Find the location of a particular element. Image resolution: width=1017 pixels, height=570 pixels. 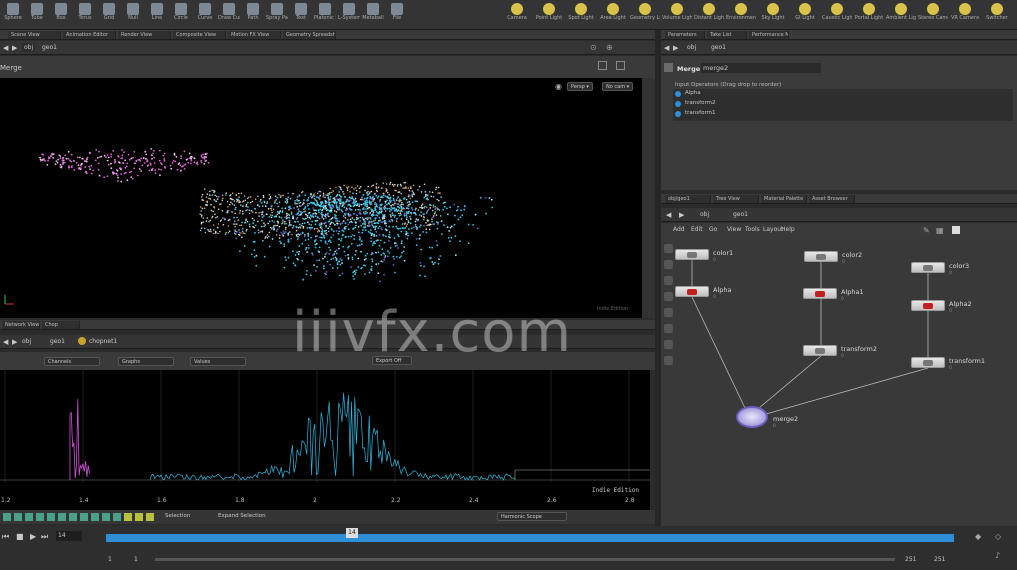

tab-1: Take List is located at coordinates (727, 35).